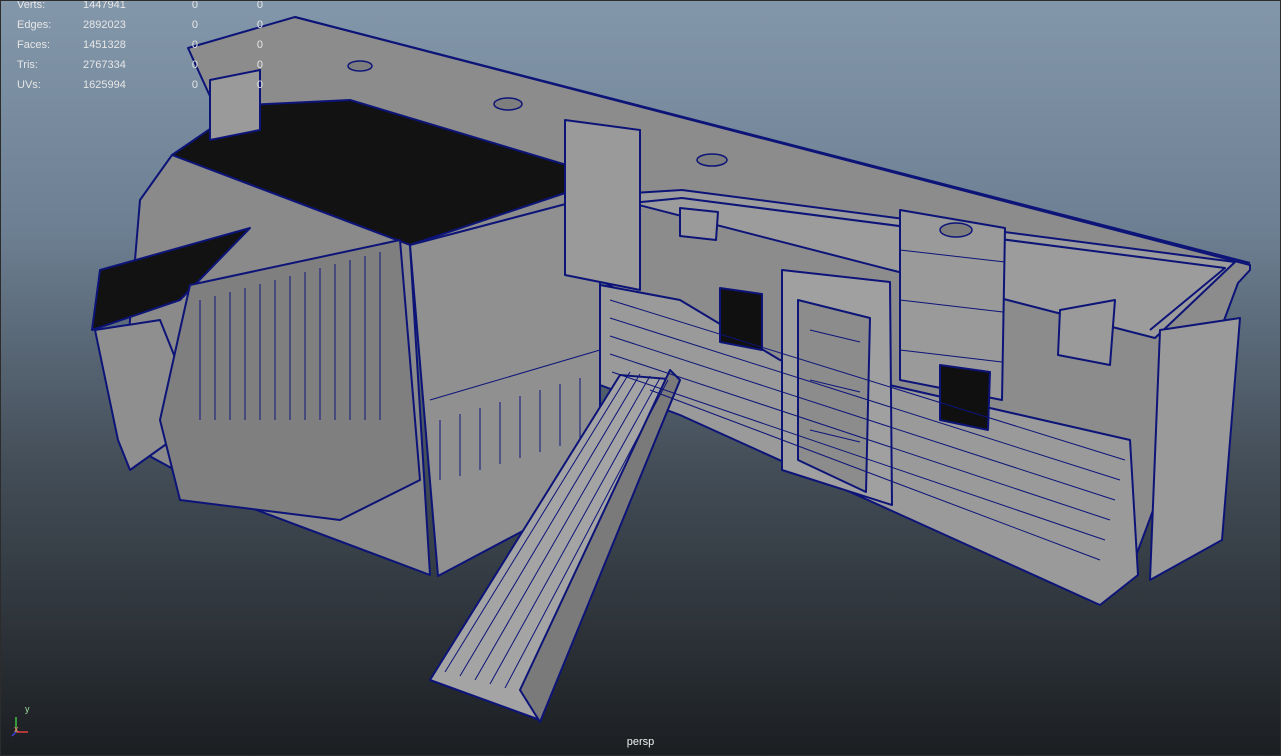 Image resolution: width=1281 pixels, height=756 pixels. Describe the element at coordinates (640, 742) in the screenshot. I see `camera-name-label: persp` at that location.